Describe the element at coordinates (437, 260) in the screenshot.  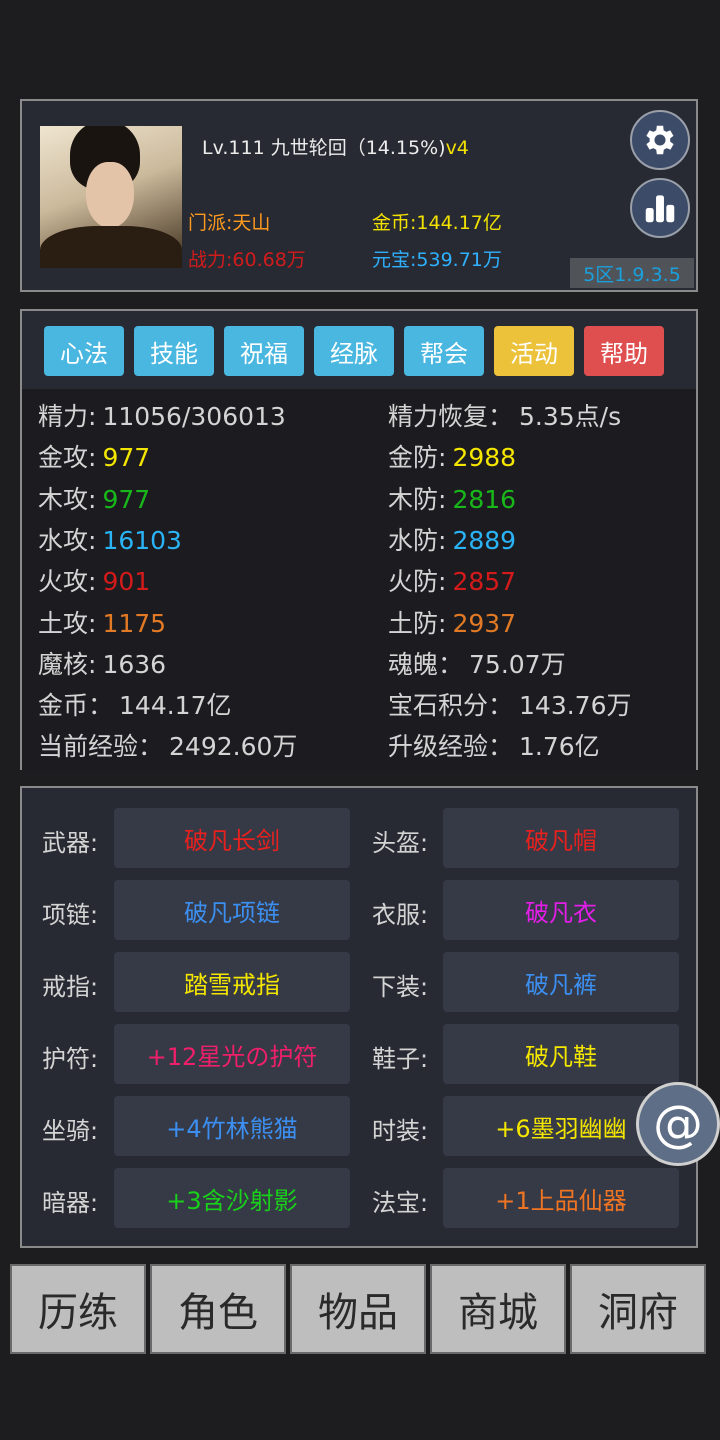
I see `yuanbao-label: 元宝:539.71万` at that location.